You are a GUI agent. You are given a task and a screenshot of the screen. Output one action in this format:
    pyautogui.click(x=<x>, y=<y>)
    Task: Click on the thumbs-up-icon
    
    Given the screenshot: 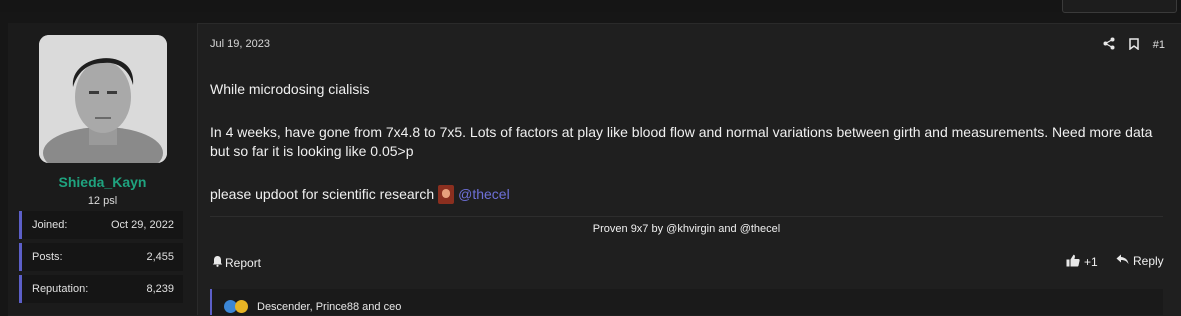 What is the action you would take?
    pyautogui.click(x=1073, y=262)
    